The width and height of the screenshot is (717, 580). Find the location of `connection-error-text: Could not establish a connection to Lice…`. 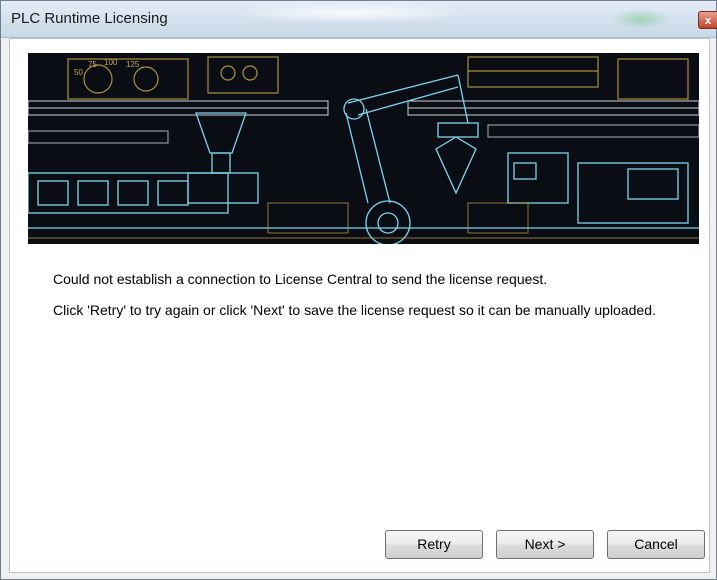

connection-error-text: Could not establish a connection to Lice… is located at coordinates (300, 279).